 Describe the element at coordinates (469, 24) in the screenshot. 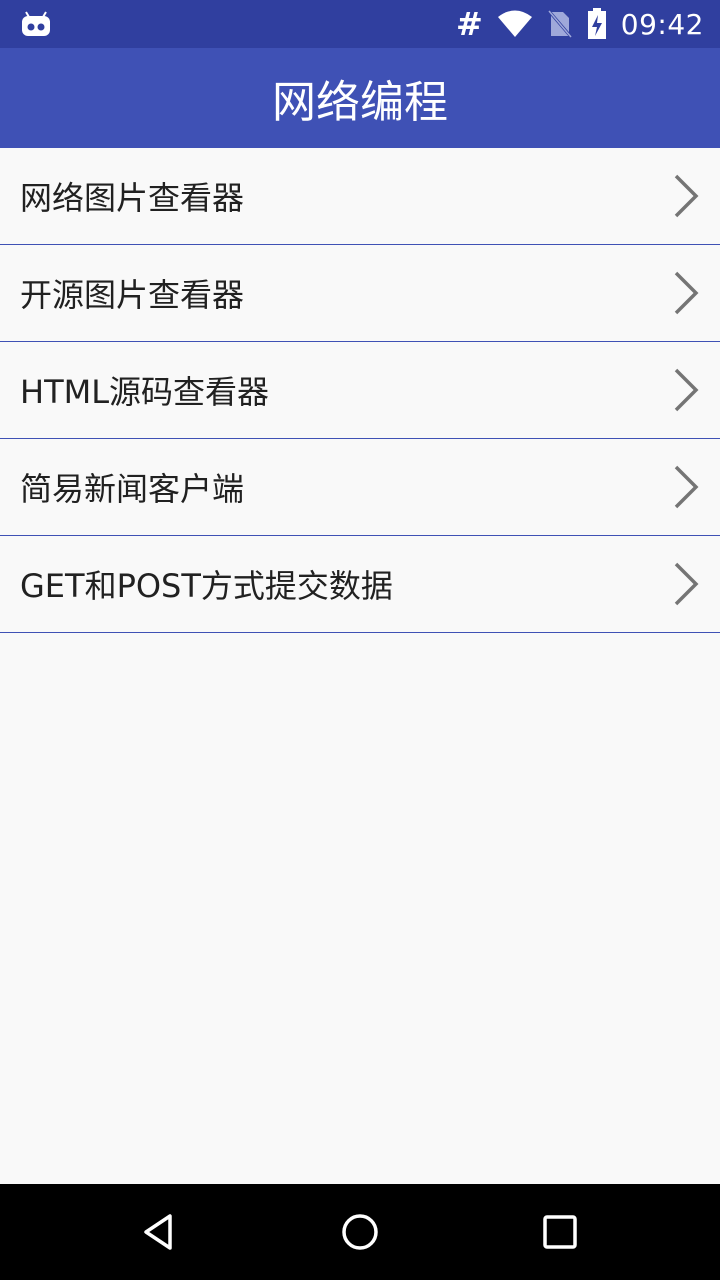

I see `hash-icon: #` at that location.